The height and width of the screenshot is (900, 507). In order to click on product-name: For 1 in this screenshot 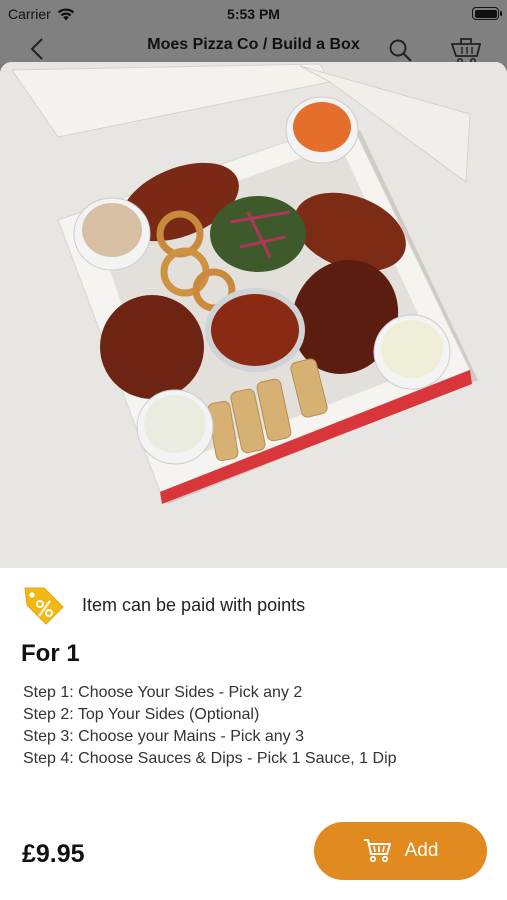, I will do `click(50, 653)`.